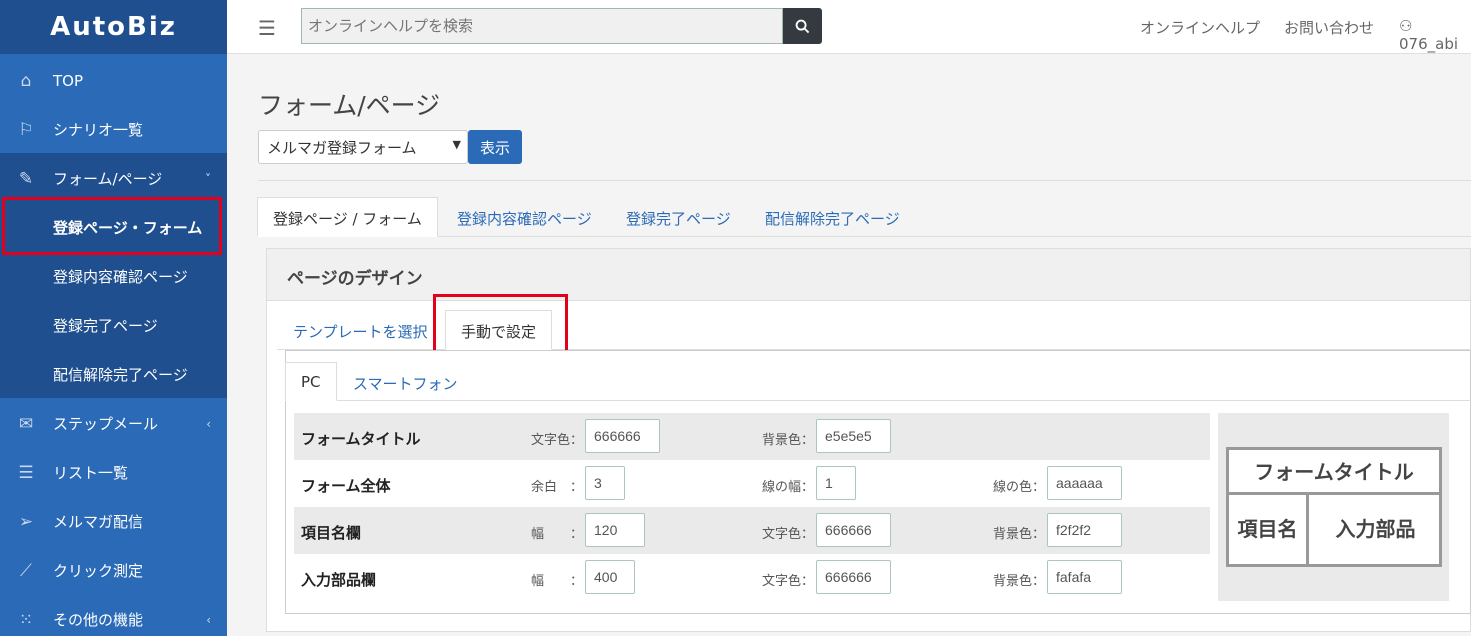 This screenshot has width=1471, height=636. I want to click on search-input, so click(542, 26).